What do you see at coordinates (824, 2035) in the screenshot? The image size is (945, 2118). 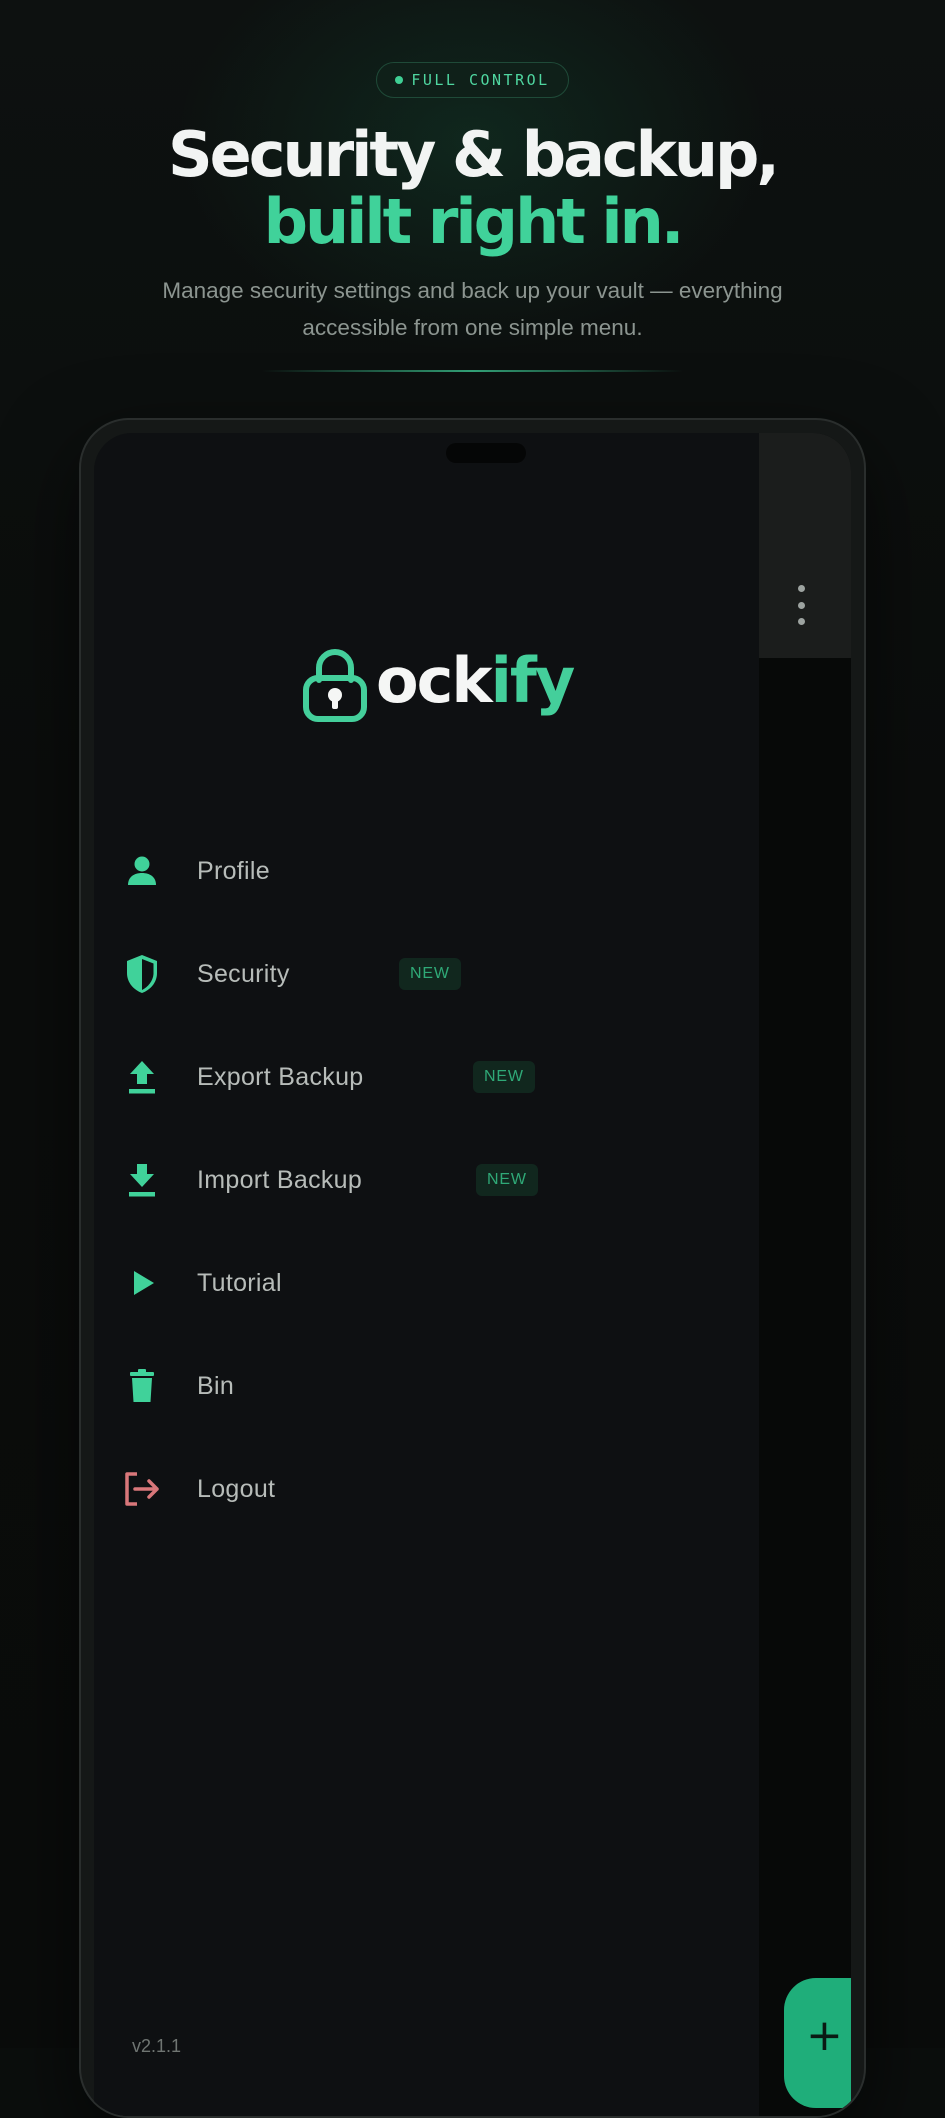 I see `plus-icon: +` at bounding box center [824, 2035].